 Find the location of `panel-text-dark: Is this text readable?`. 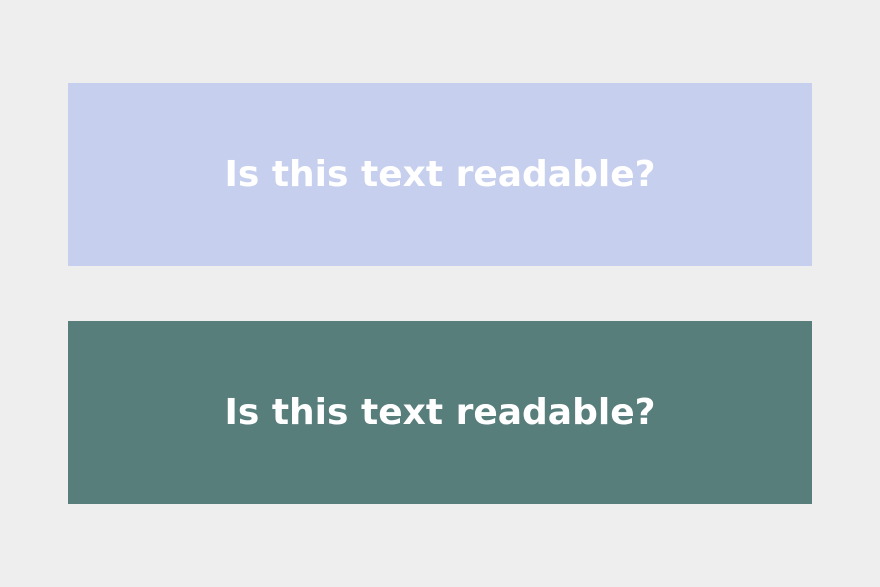

panel-text-dark: Is this text readable? is located at coordinates (440, 412).